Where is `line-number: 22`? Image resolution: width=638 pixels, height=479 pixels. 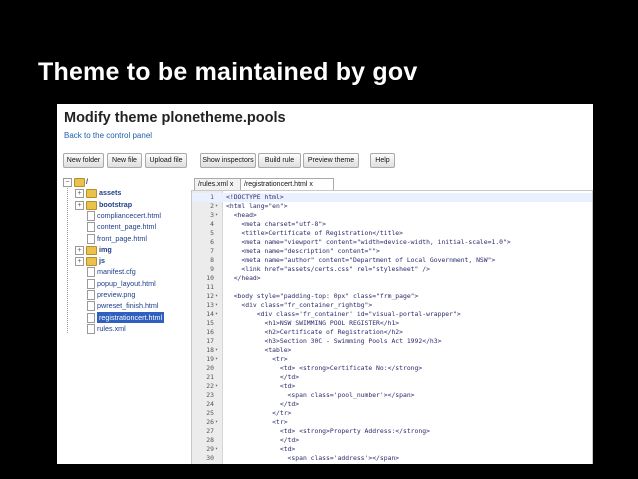
line-number: 22 is located at coordinates (210, 386).